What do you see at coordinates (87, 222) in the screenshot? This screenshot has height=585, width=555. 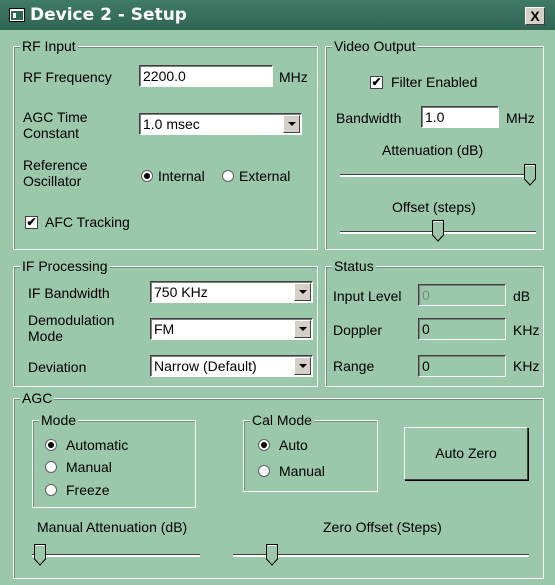 I see `afc-tracking-label: AFC Tracking` at bounding box center [87, 222].